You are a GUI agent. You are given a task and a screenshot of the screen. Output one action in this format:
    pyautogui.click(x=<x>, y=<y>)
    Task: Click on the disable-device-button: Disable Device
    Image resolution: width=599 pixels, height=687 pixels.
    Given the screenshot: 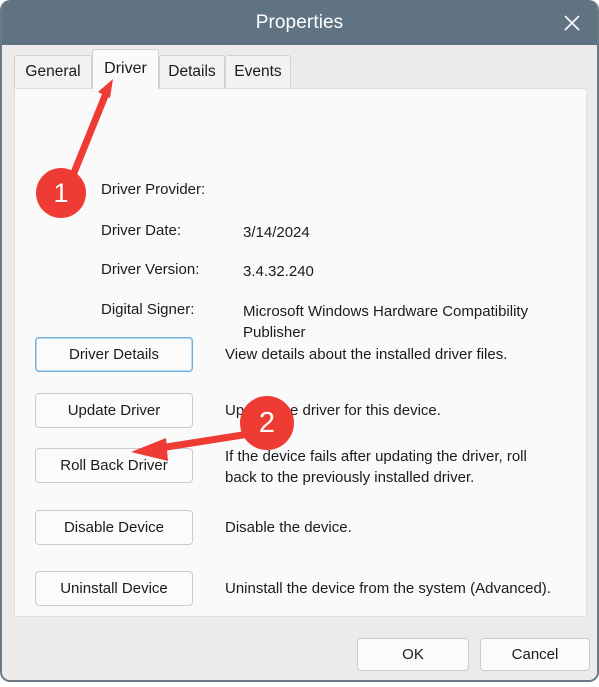 What is the action you would take?
    pyautogui.click(x=114, y=527)
    